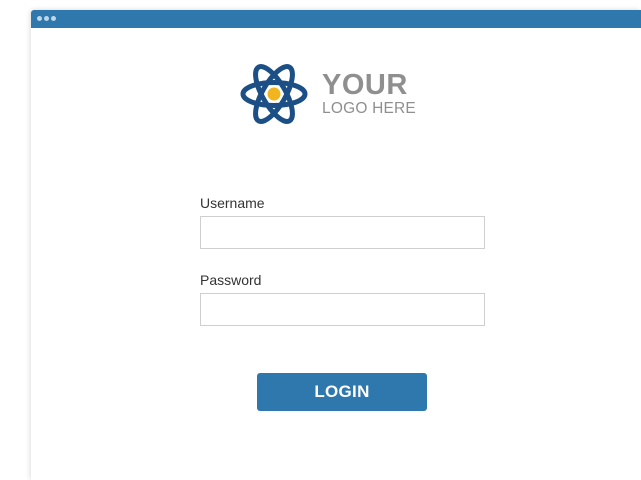  Describe the element at coordinates (369, 108) in the screenshot. I see `logo-subtitle: LOGO HERE` at that location.